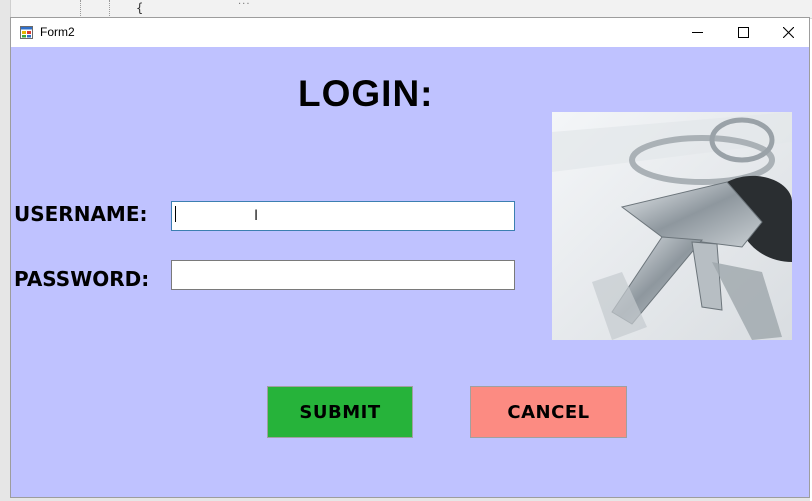 The width and height of the screenshot is (812, 501). I want to click on text-caret, so click(175, 214).